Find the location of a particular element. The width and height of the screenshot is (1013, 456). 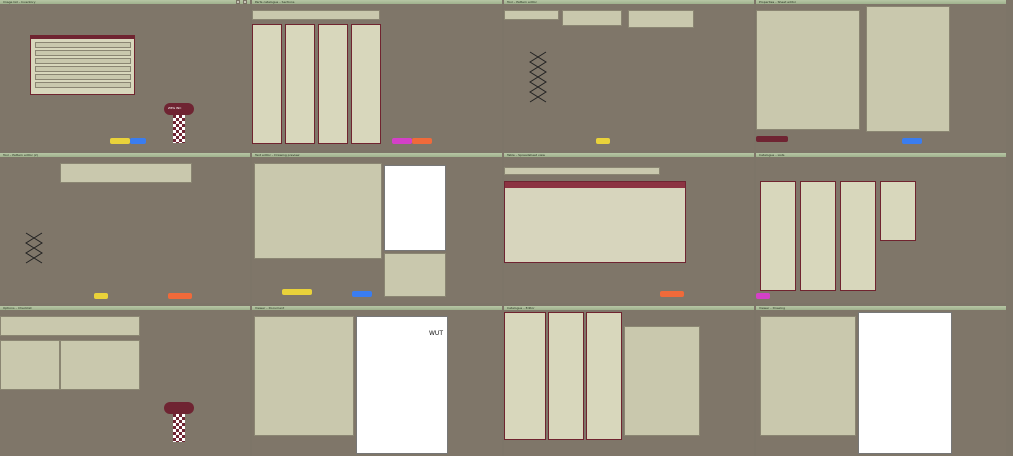

window-title: Text editor – Drawing preview is located at coordinates (277, 155).